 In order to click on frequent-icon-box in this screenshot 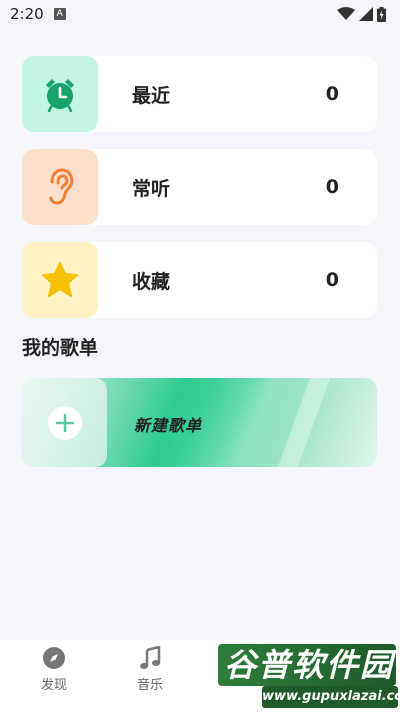, I will do `click(60, 187)`.